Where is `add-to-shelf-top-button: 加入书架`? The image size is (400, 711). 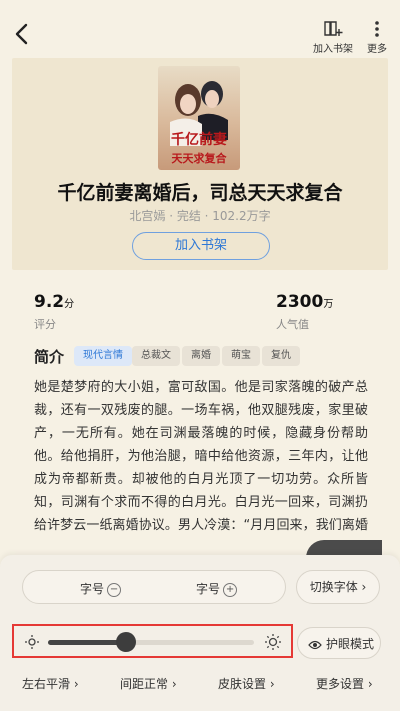
add-to-shelf-top-button: 加入书架 is located at coordinates (333, 37).